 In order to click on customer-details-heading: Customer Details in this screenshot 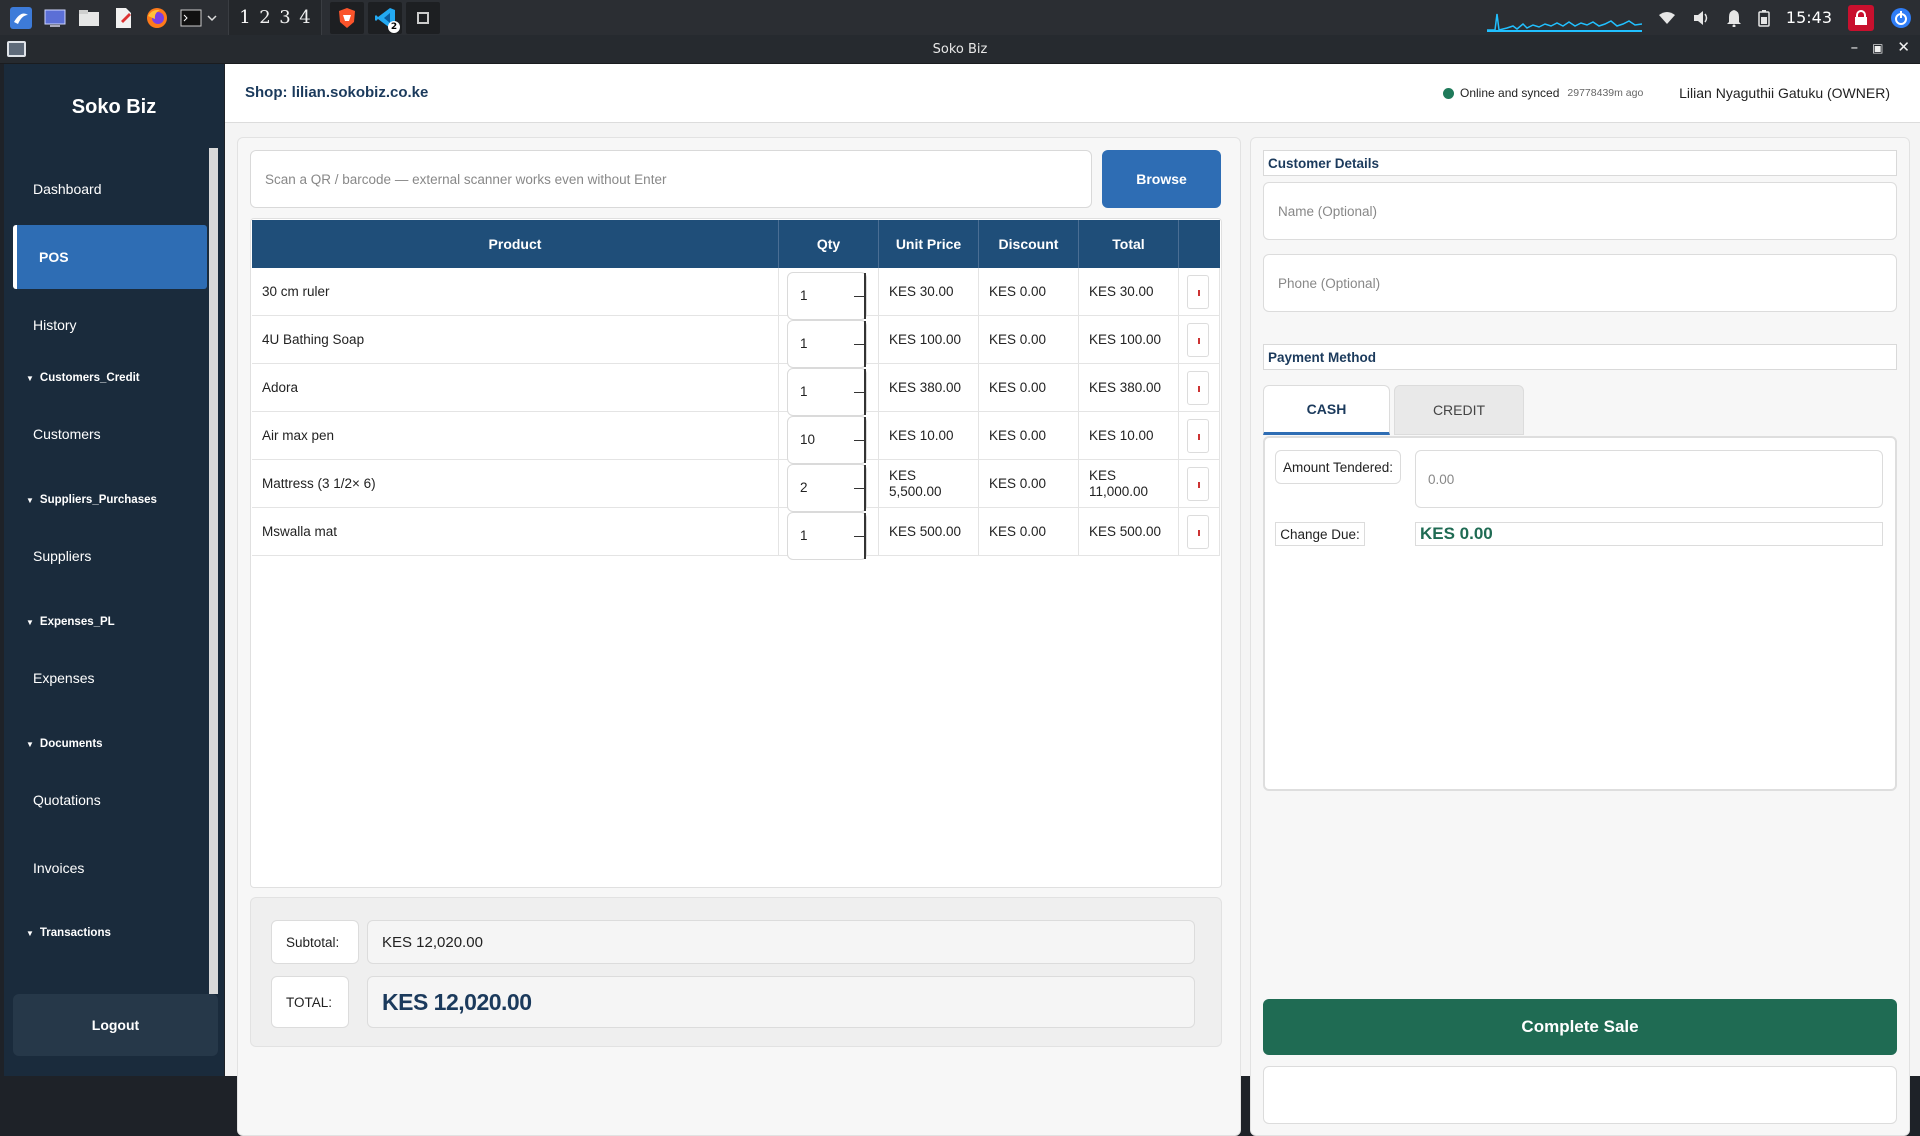, I will do `click(1580, 163)`.